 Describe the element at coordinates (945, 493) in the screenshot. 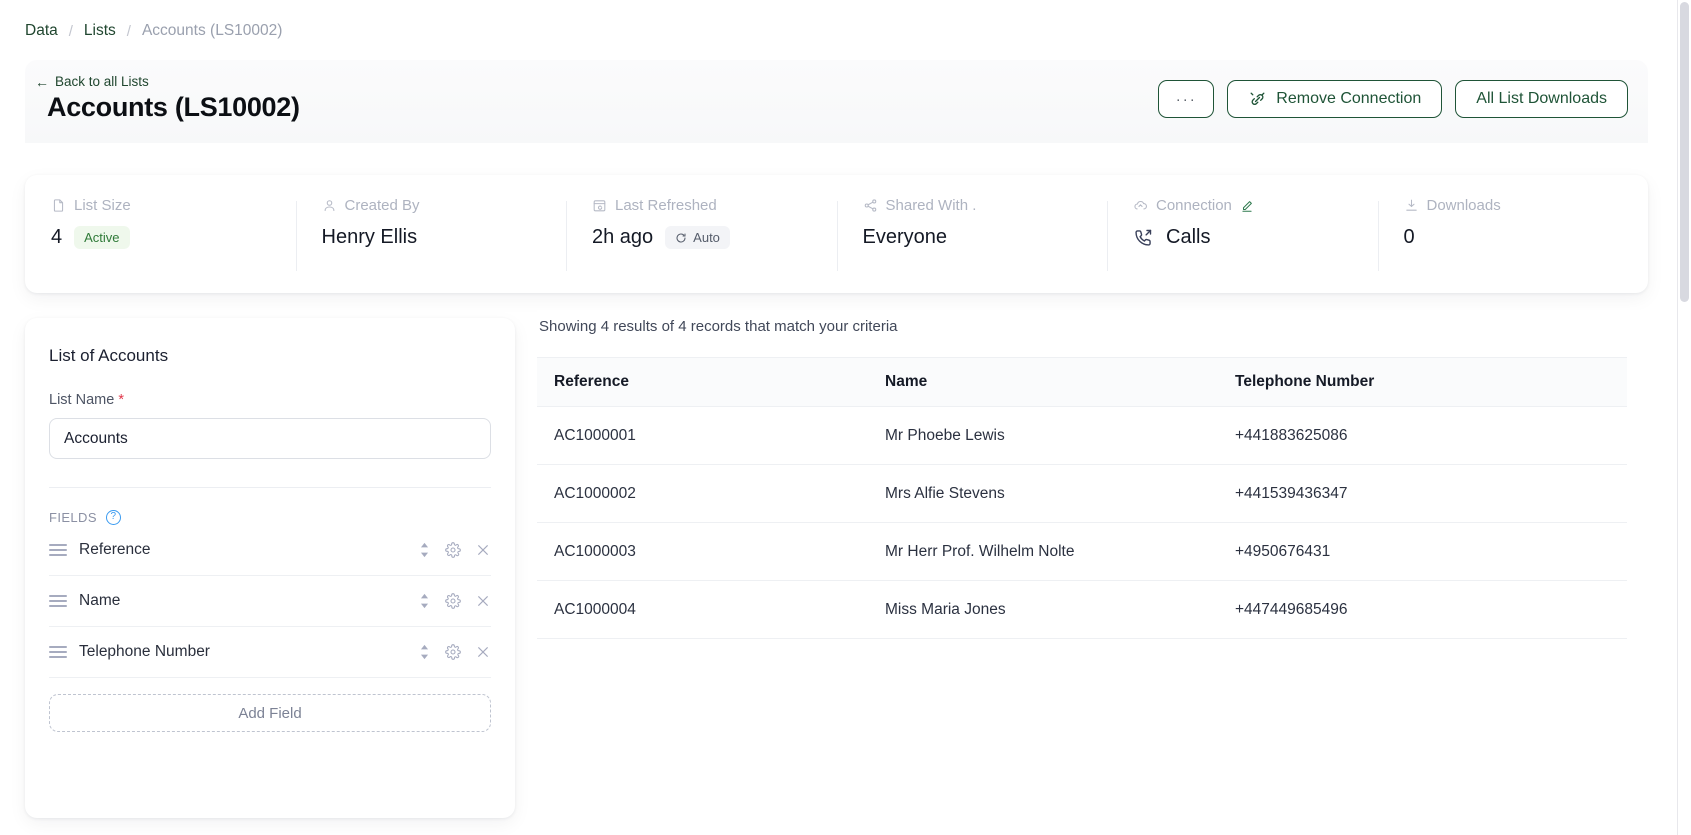

I see `cell-name: Mrs Alfie Stevens` at that location.